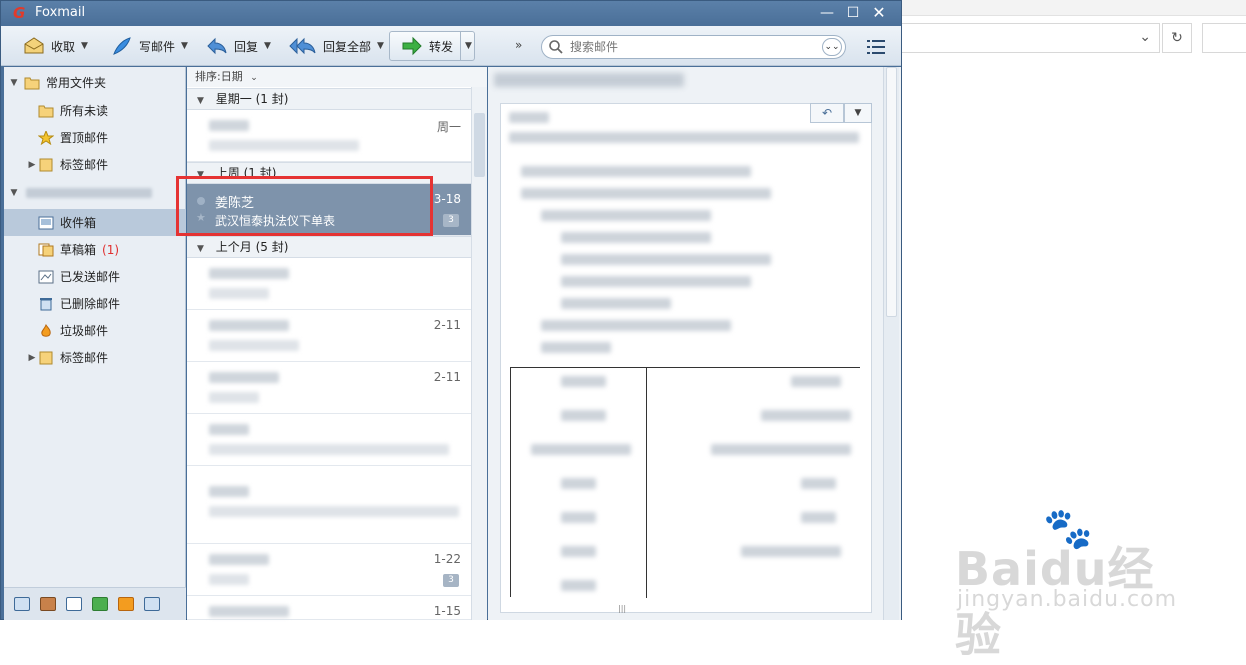  I want to click on compose-label: 写邮件, so click(157, 46).